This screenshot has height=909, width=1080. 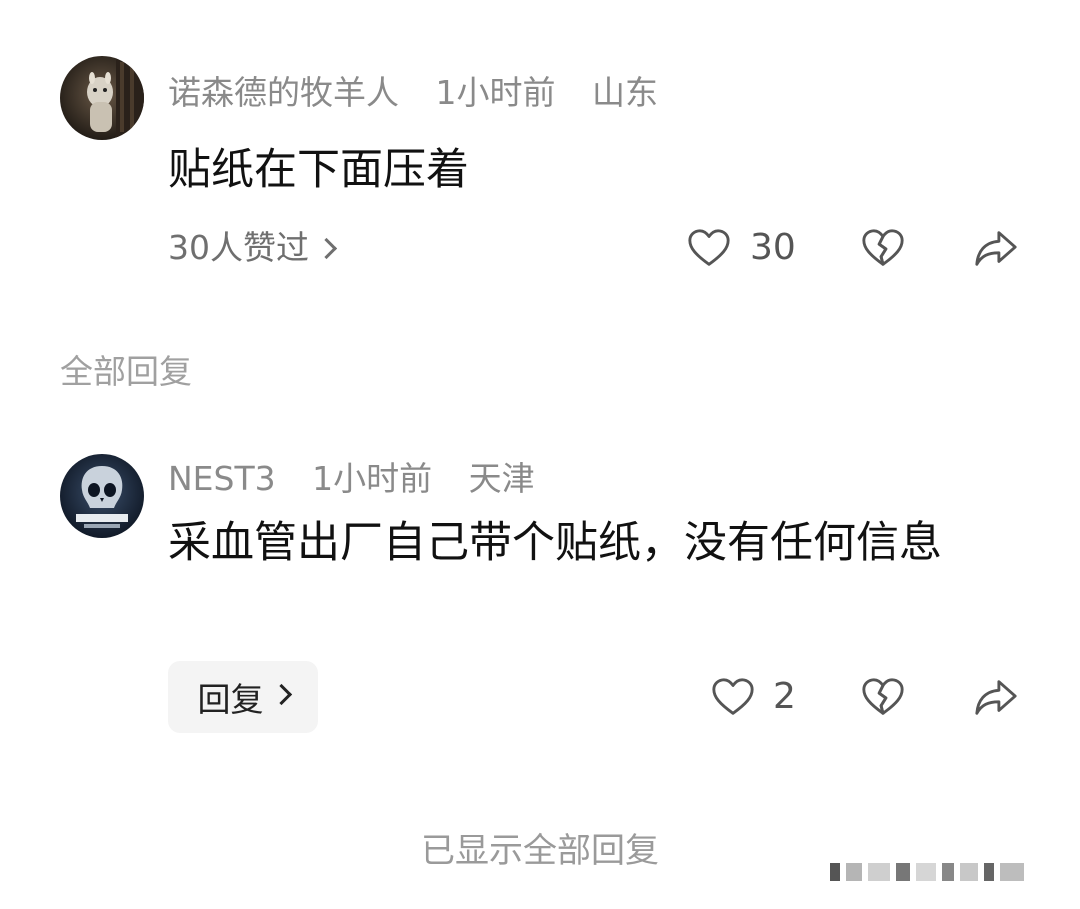 What do you see at coordinates (773, 247) in the screenshot?
I see `like-count: 30` at bounding box center [773, 247].